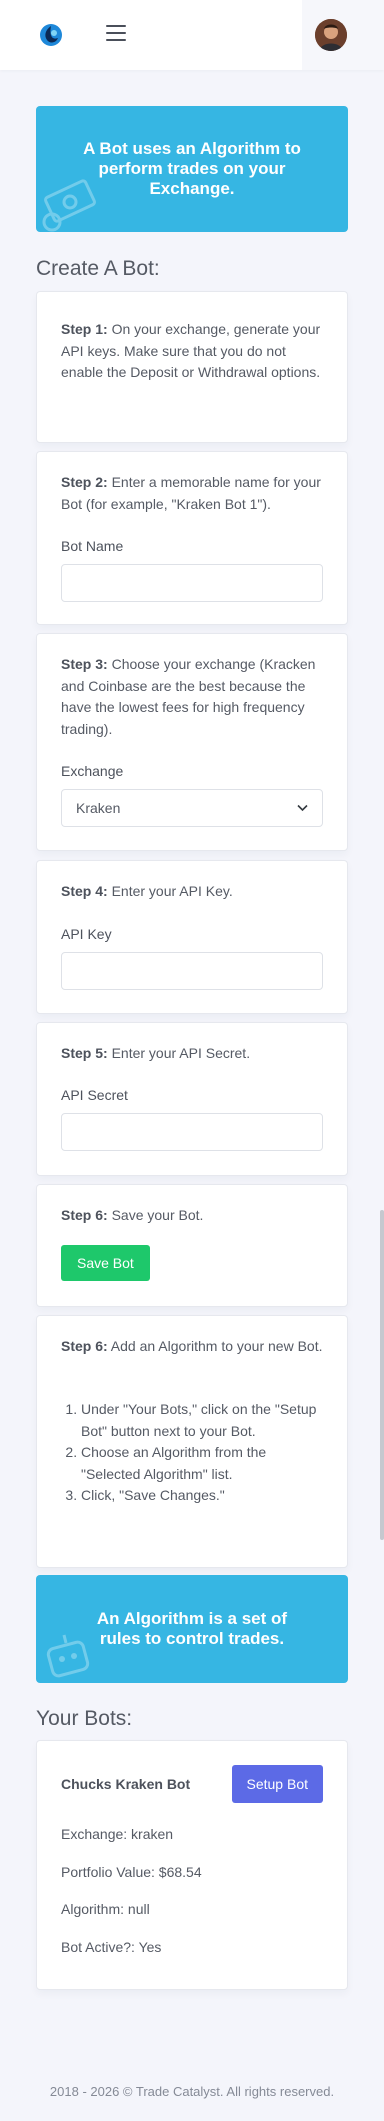 Image resolution: width=384 pixels, height=2121 pixels. What do you see at coordinates (98, 268) in the screenshot?
I see `create-bot-title: Create A Bot:` at bounding box center [98, 268].